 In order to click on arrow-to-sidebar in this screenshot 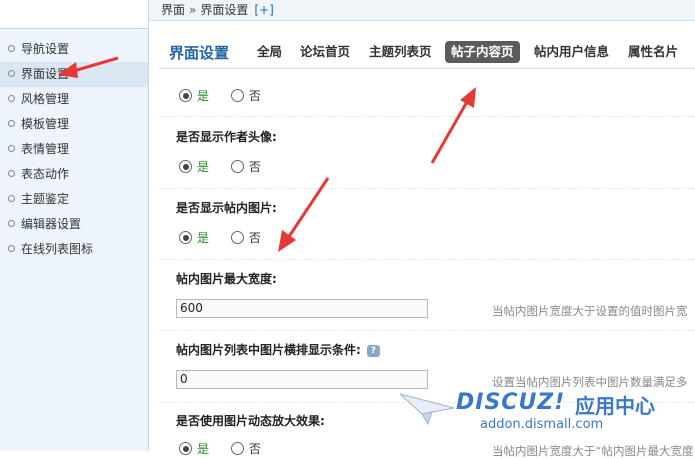, I will do `click(88, 67)`.